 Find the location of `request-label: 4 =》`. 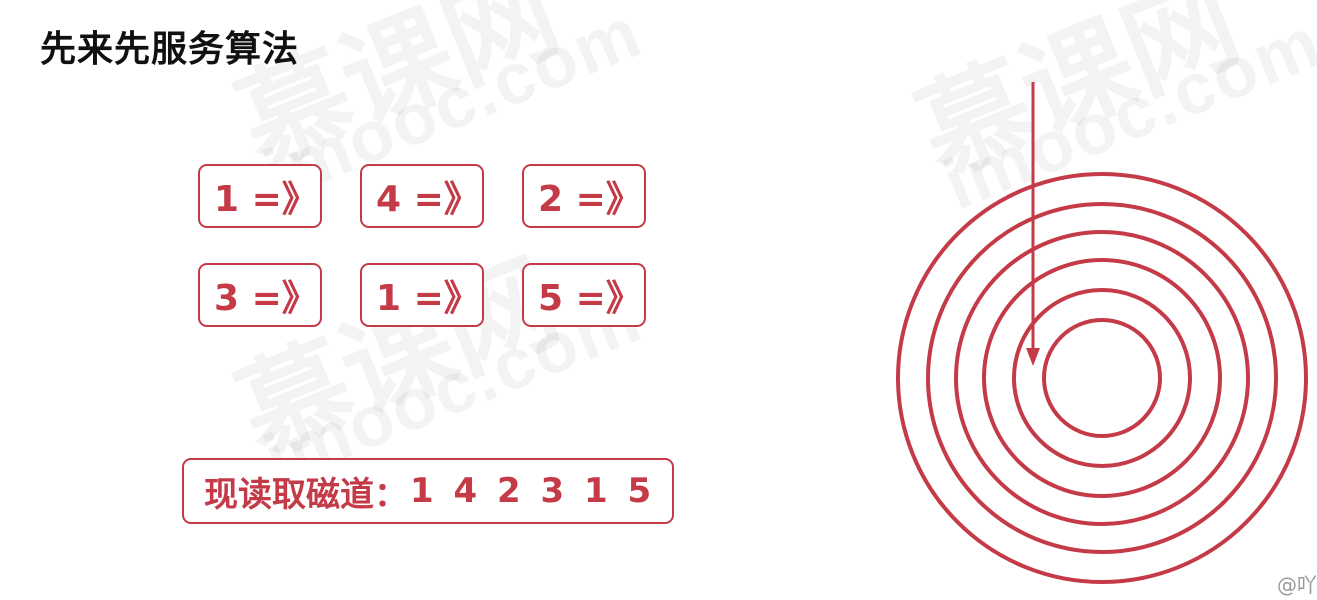

request-label: 4 =》 is located at coordinates (428, 199).